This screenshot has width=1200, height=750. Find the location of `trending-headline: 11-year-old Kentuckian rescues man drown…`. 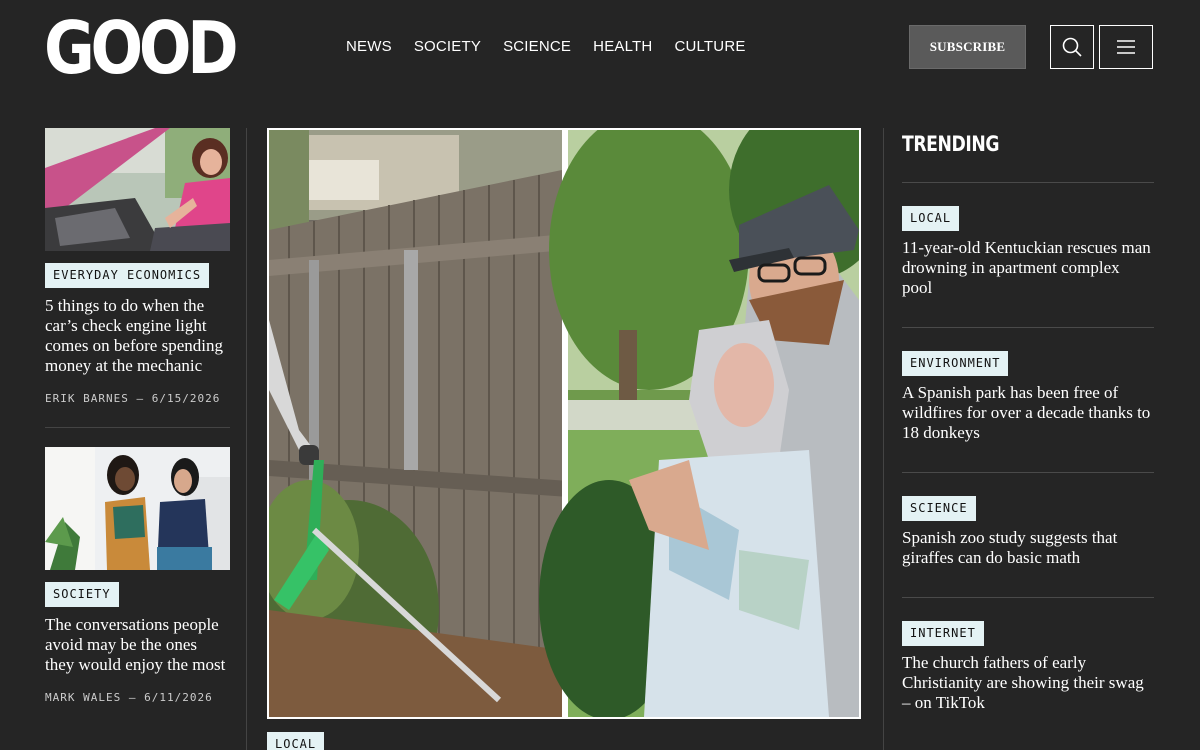

trending-headline: 11-year-old Kentuckian rescues man drown… is located at coordinates (1028, 268).